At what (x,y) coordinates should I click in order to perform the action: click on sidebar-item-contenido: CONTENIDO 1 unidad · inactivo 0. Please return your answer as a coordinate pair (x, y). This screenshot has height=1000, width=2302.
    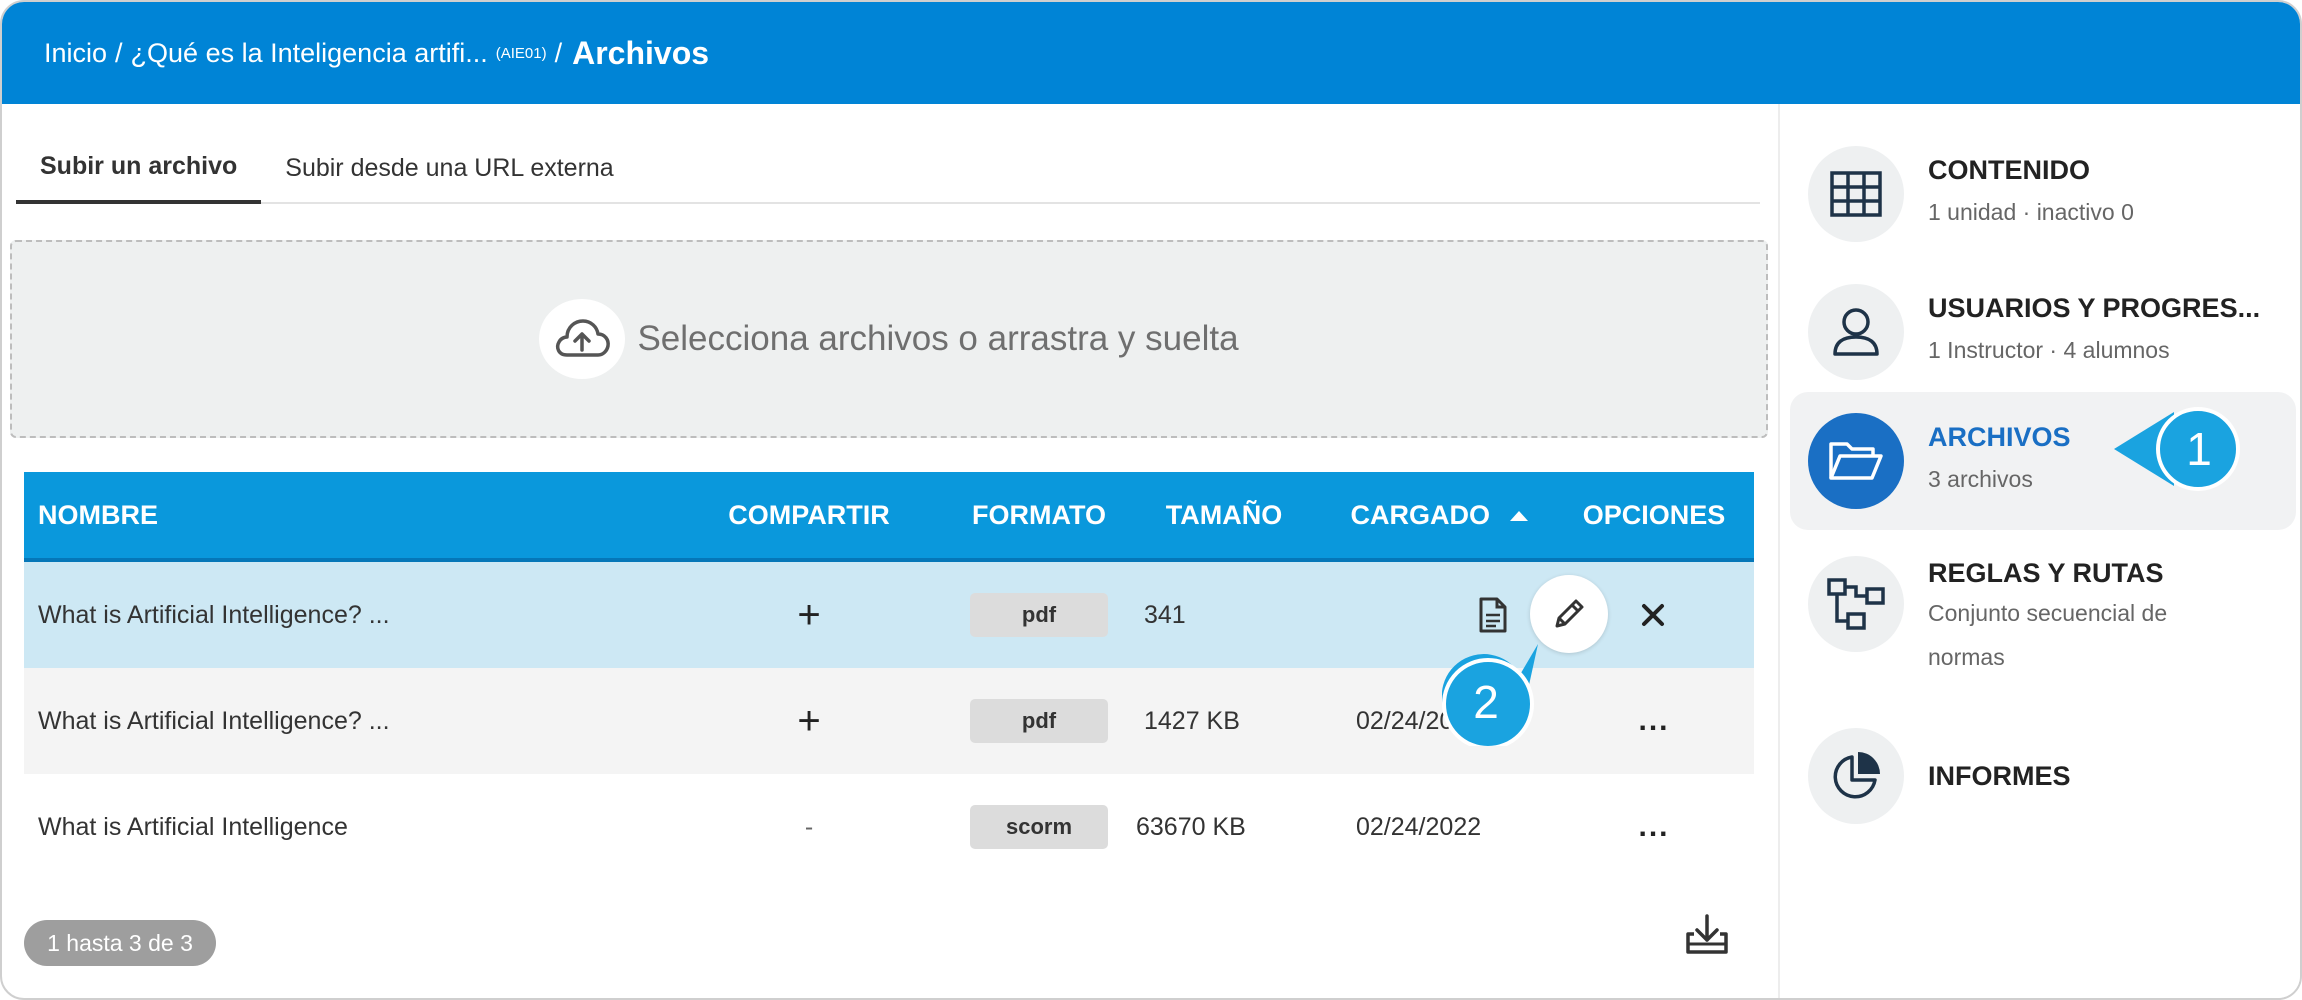
    Looking at the image, I should click on (2054, 194).